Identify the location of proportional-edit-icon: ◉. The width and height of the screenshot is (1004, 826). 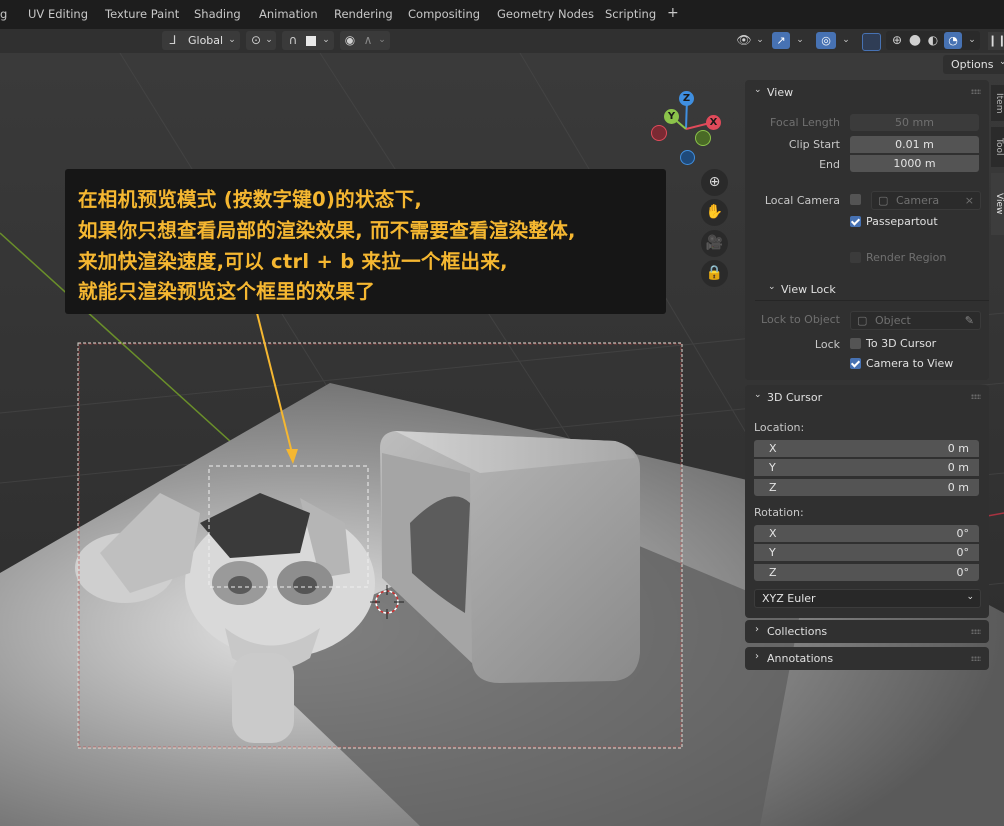
(350, 40).